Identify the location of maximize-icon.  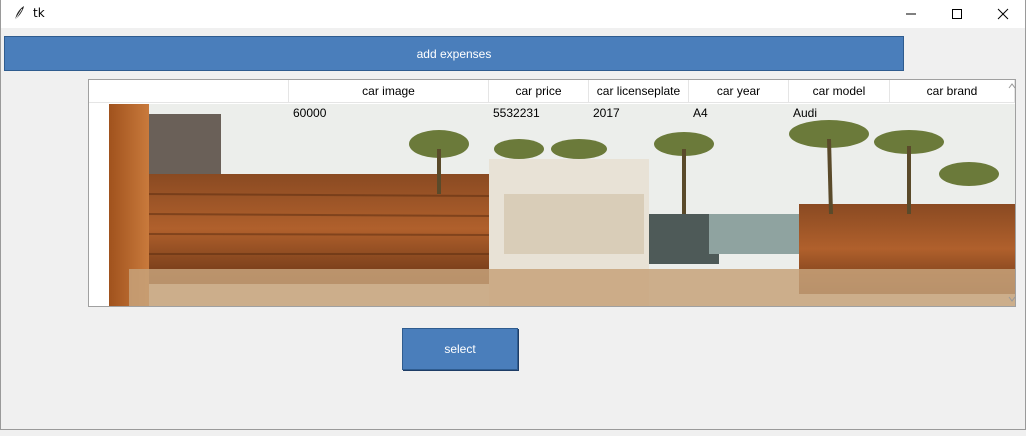
(957, 14).